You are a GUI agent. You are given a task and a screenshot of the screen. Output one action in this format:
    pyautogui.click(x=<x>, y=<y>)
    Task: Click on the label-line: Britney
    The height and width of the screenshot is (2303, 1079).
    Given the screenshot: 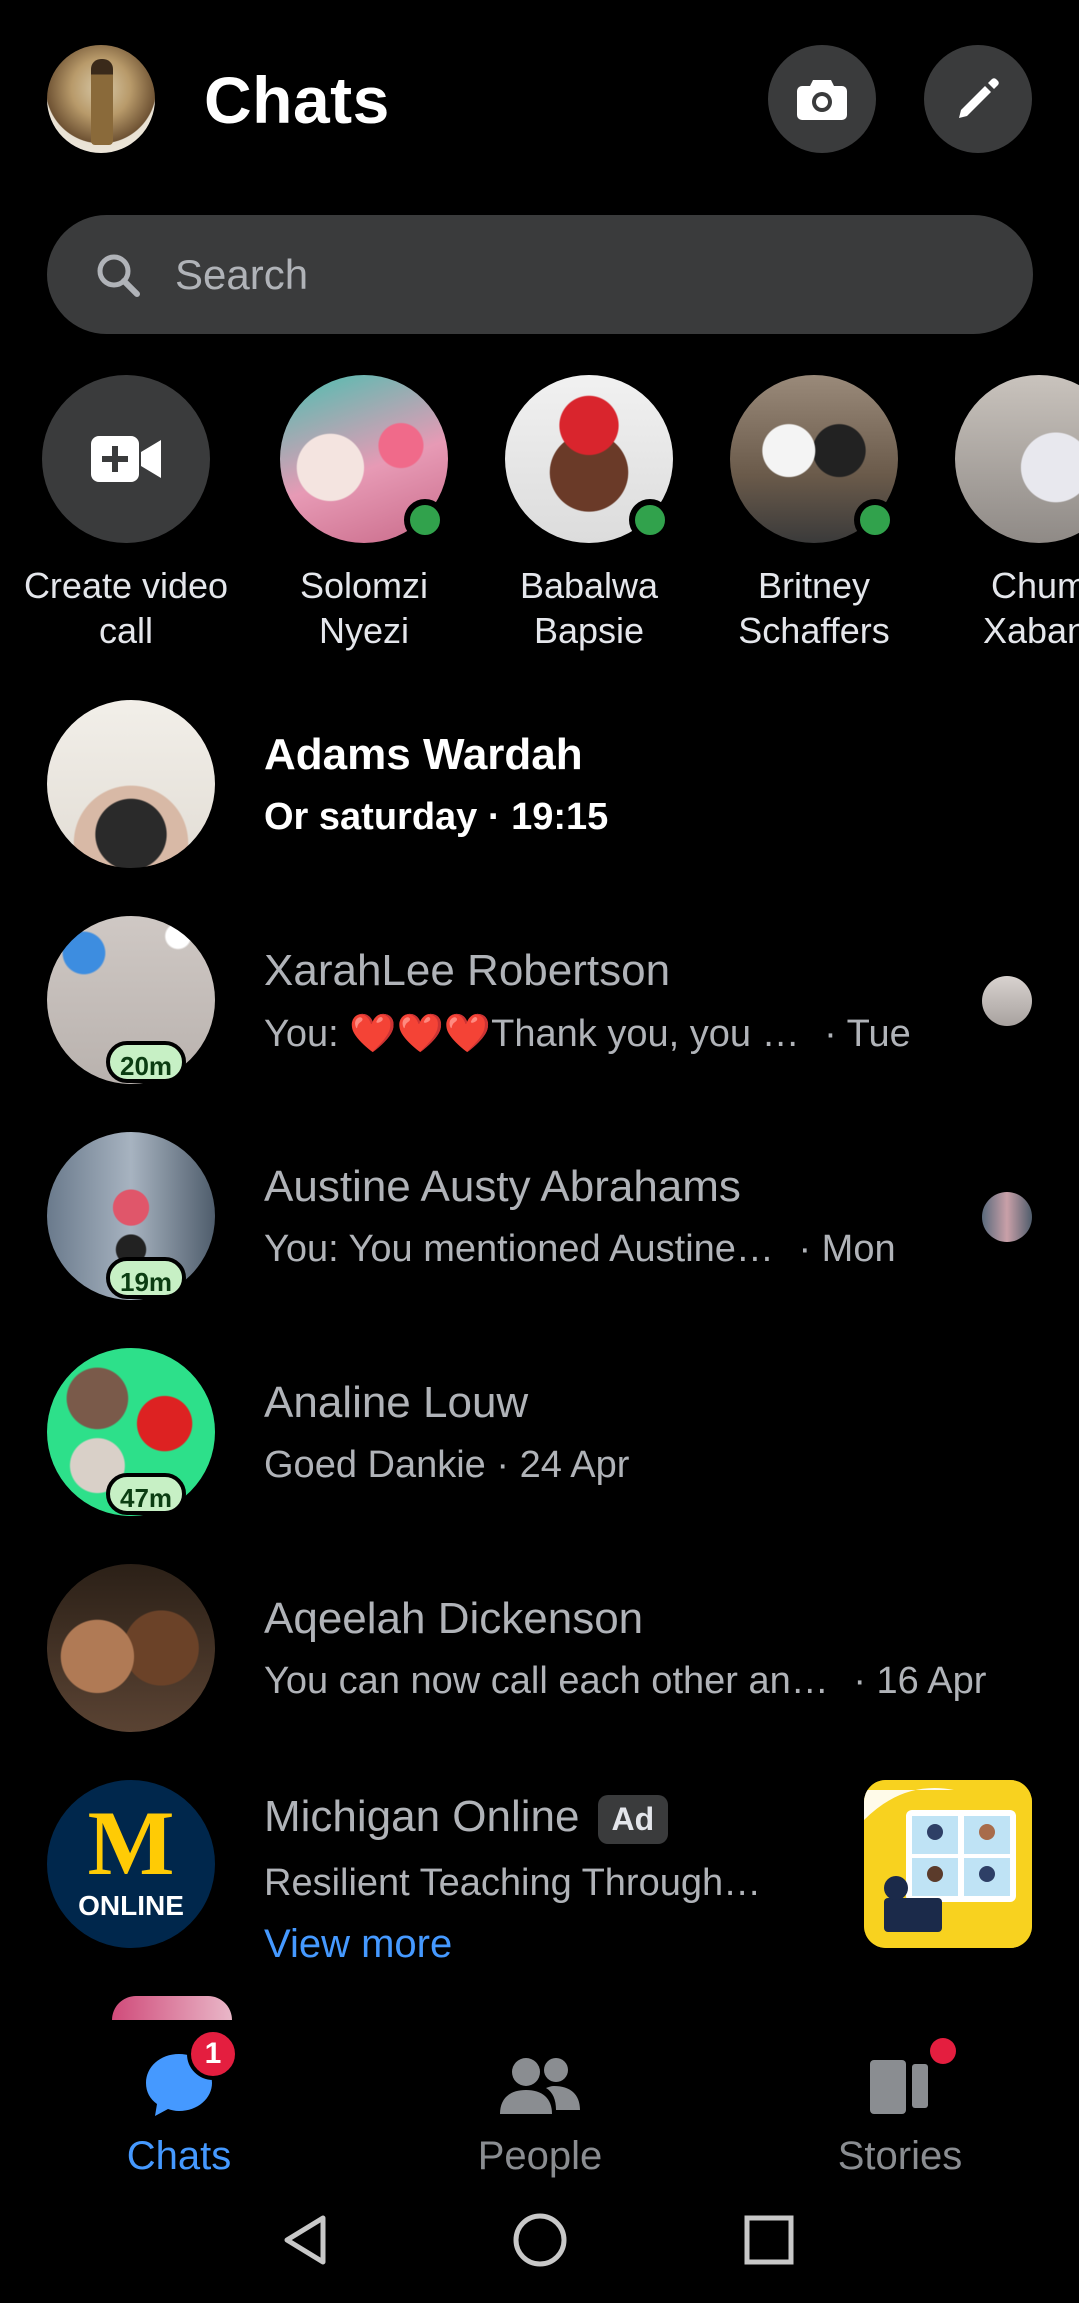 What is the action you would take?
    pyautogui.click(x=814, y=585)
    